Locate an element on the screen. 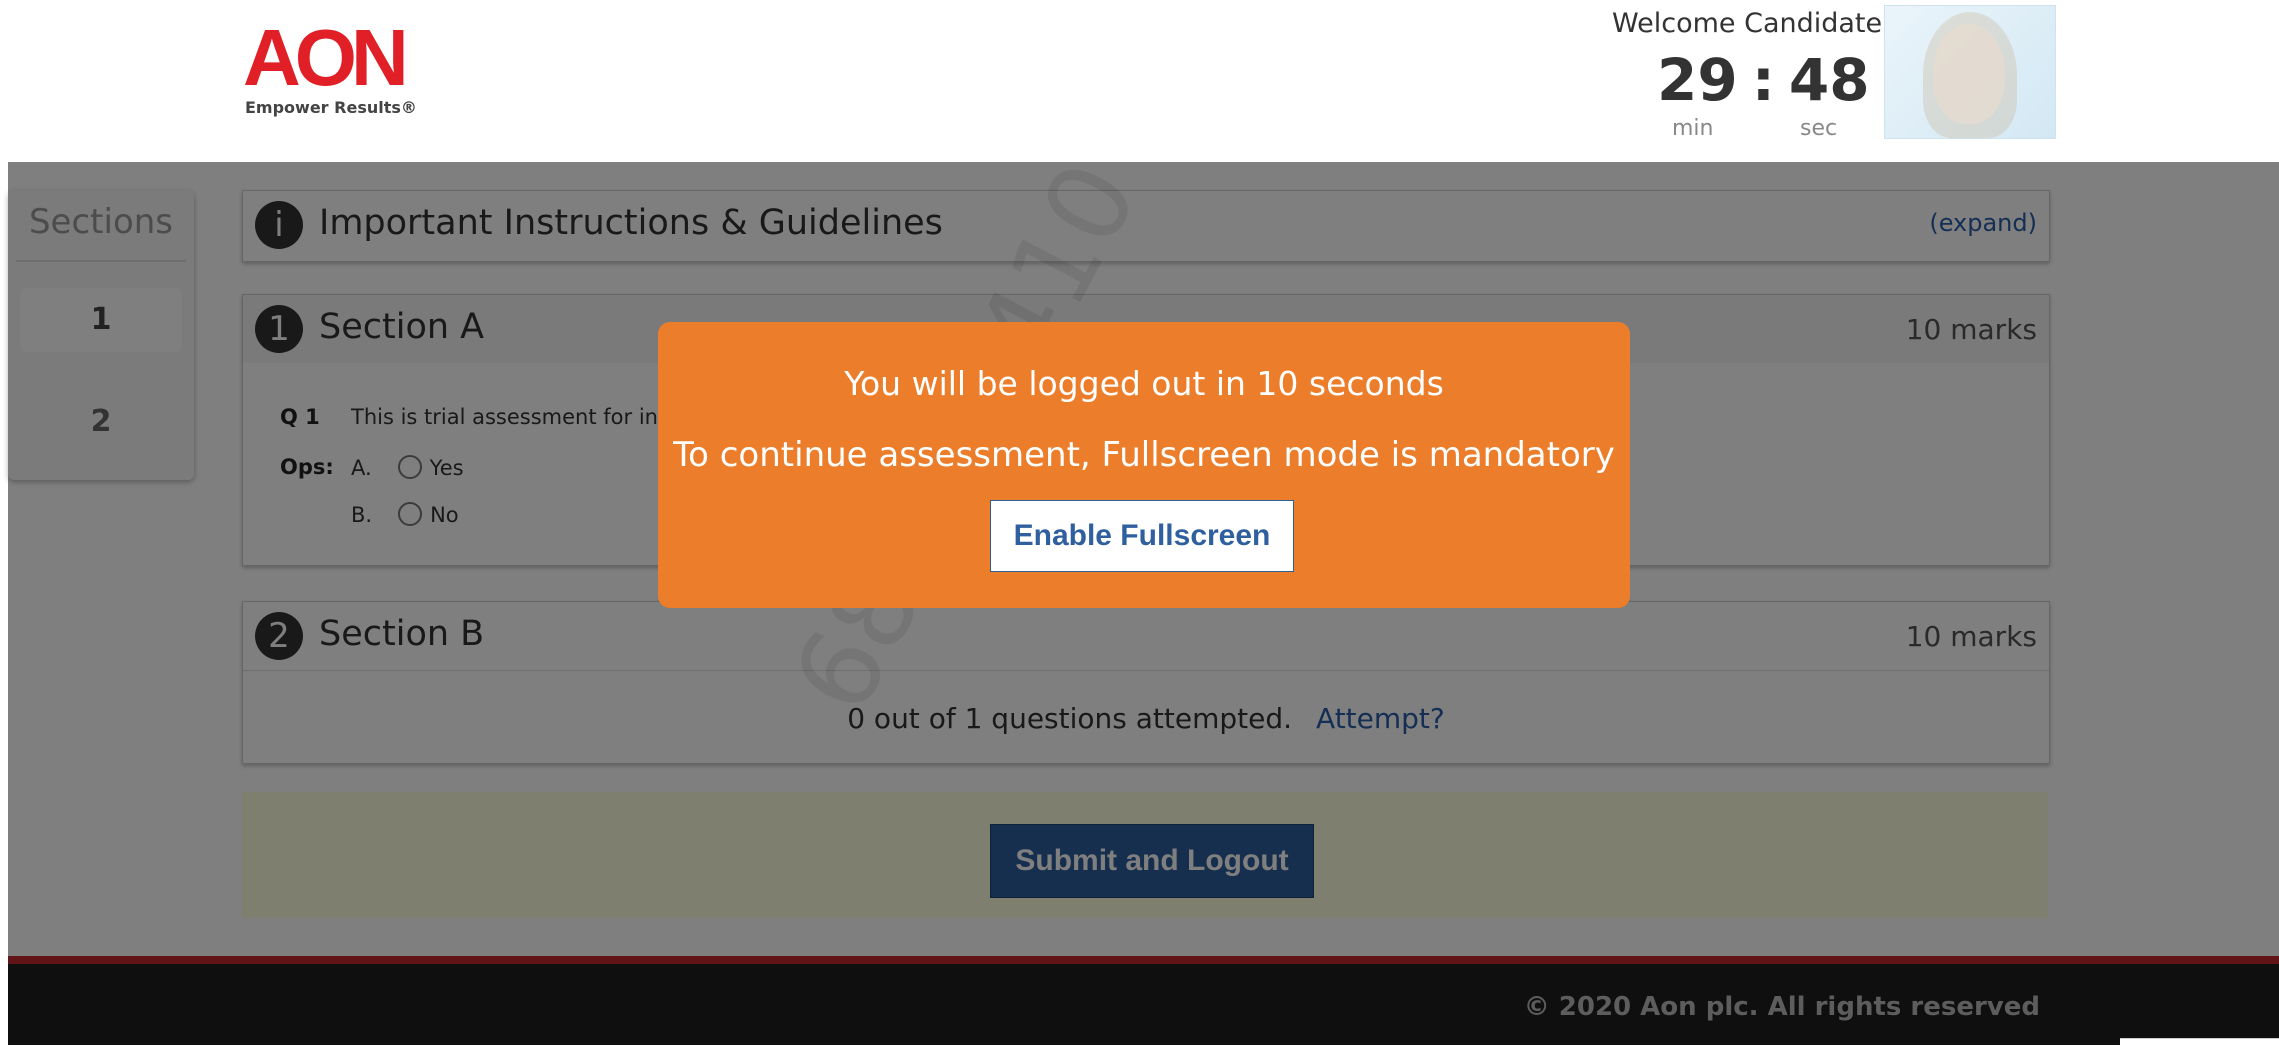 The image size is (2279, 1046). timer-seconds: 48 is located at coordinates (1829, 80).